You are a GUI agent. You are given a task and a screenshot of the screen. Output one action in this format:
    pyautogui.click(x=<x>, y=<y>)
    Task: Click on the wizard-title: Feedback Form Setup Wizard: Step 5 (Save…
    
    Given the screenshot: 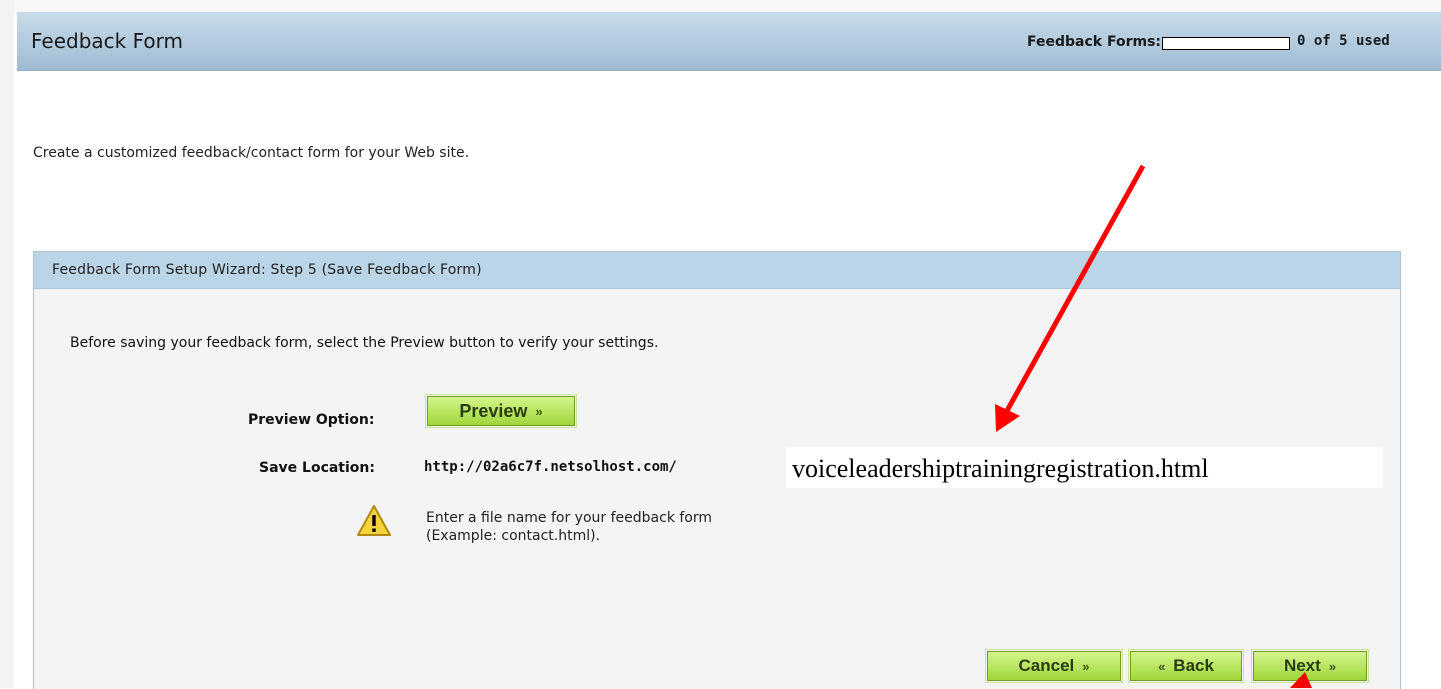 What is the action you would take?
    pyautogui.click(x=267, y=270)
    